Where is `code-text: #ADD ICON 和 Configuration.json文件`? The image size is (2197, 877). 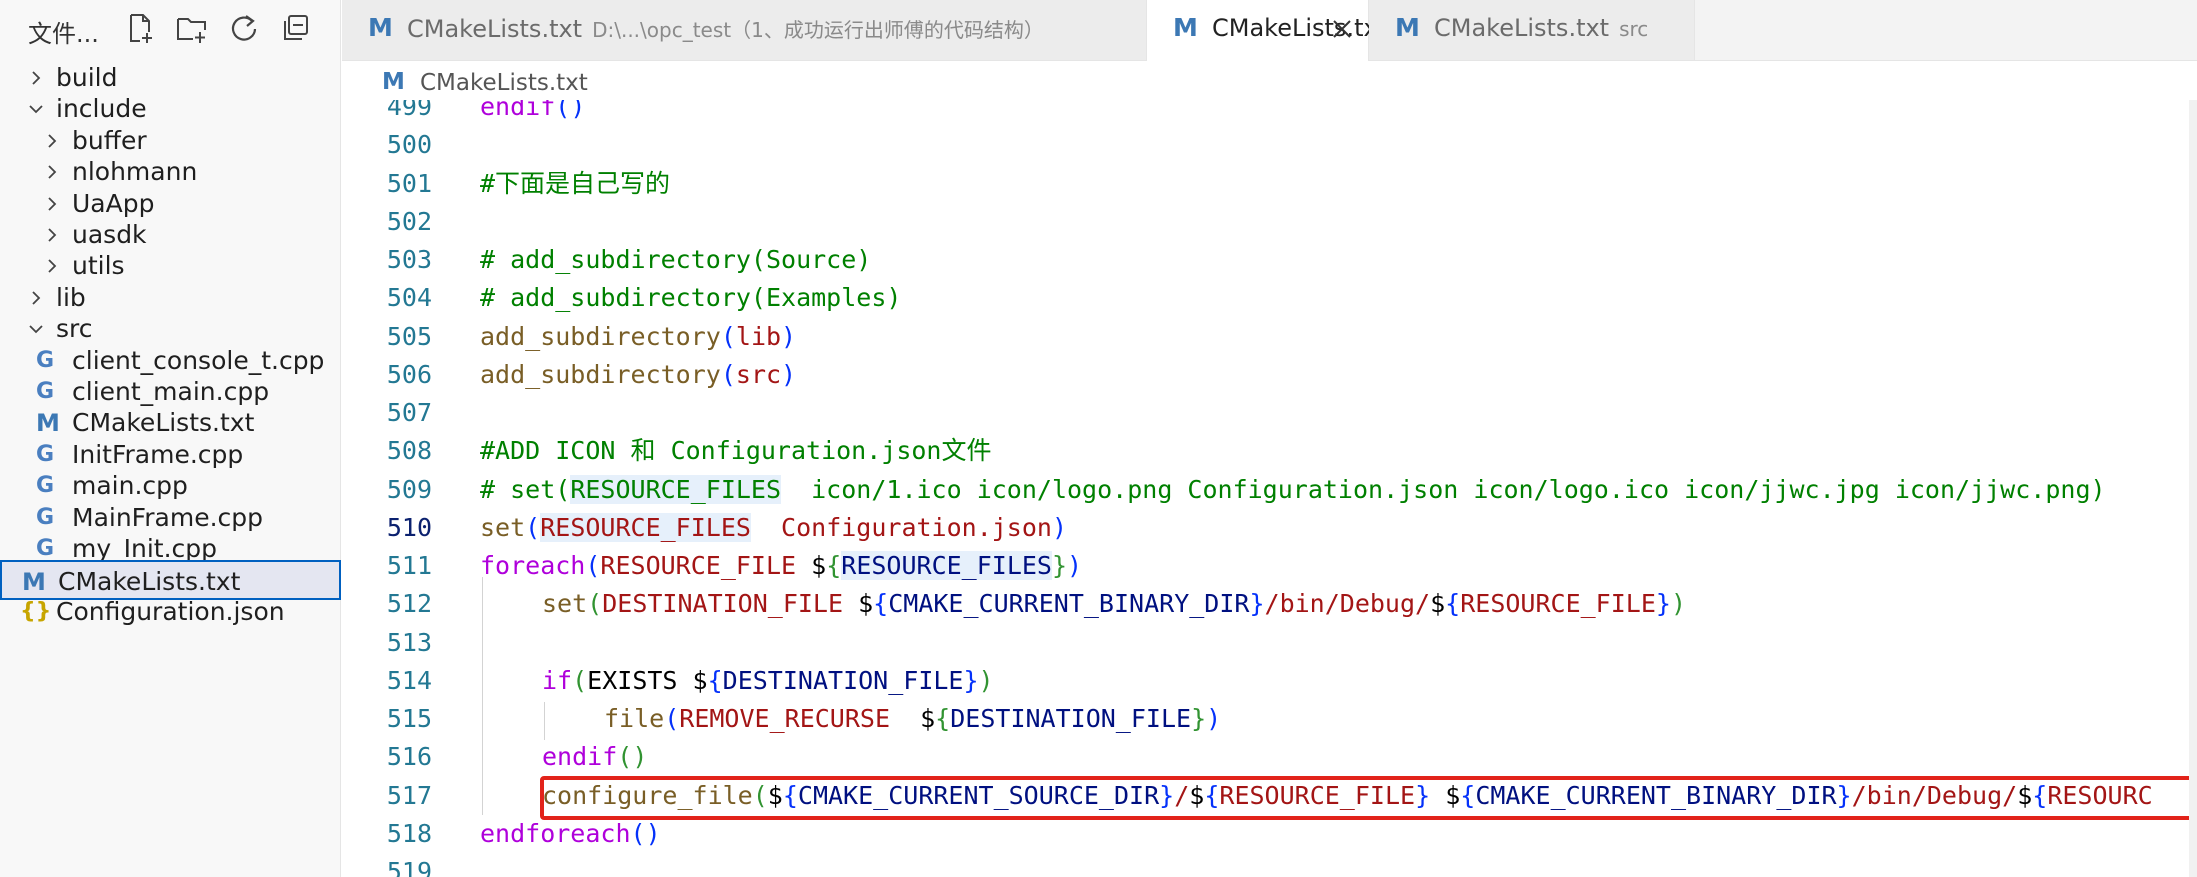 code-text: #ADD ICON 和 Configuration.json文件 is located at coordinates (736, 451).